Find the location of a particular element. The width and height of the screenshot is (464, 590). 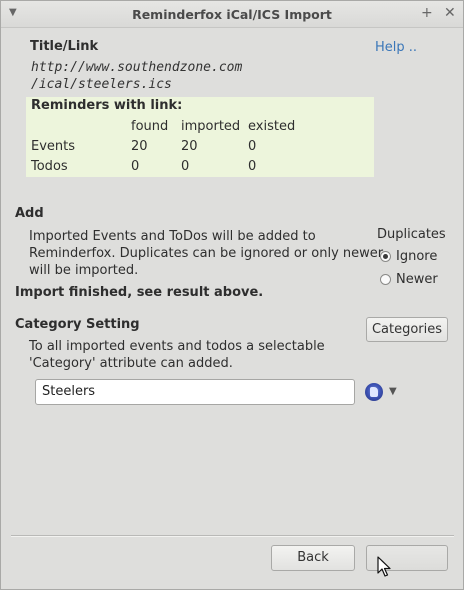

titlebar: ▼ Reminderfox iCal/ICS Import + ✕ is located at coordinates (232, 14).